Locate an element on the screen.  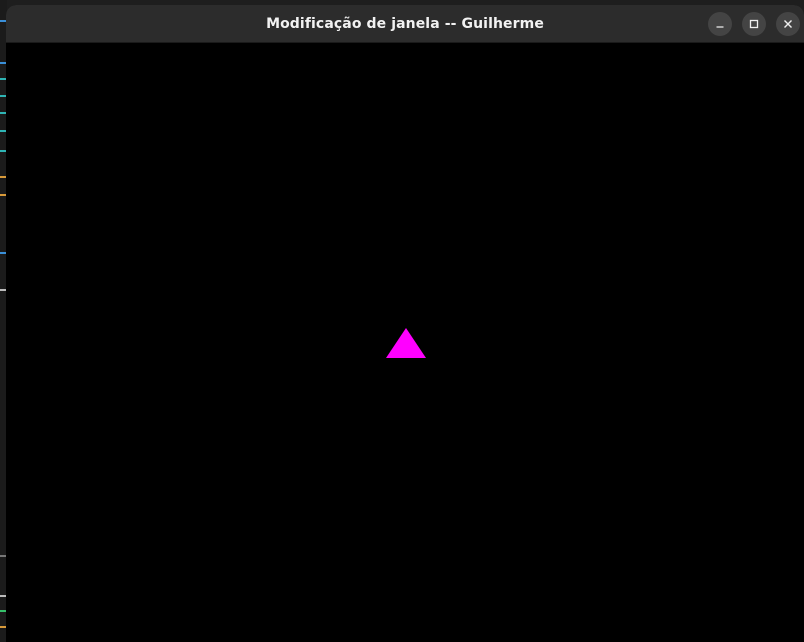
window-title: Modificação de janela -- Guilherme is located at coordinates (405, 23).